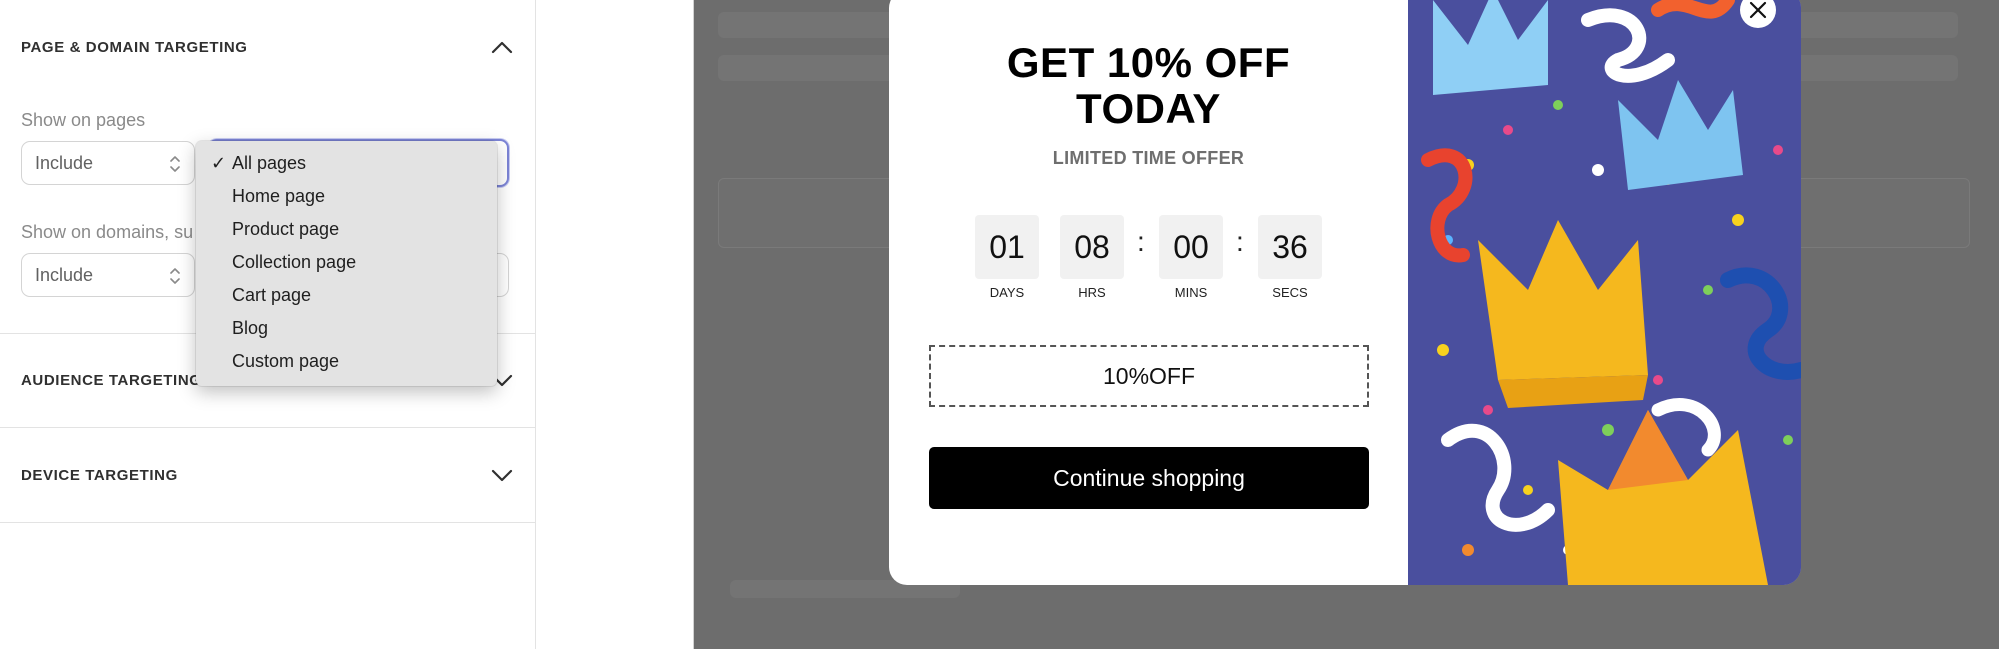 Image resolution: width=1999 pixels, height=649 pixels. What do you see at coordinates (250, 328) in the screenshot?
I see `option-label: Blog` at bounding box center [250, 328].